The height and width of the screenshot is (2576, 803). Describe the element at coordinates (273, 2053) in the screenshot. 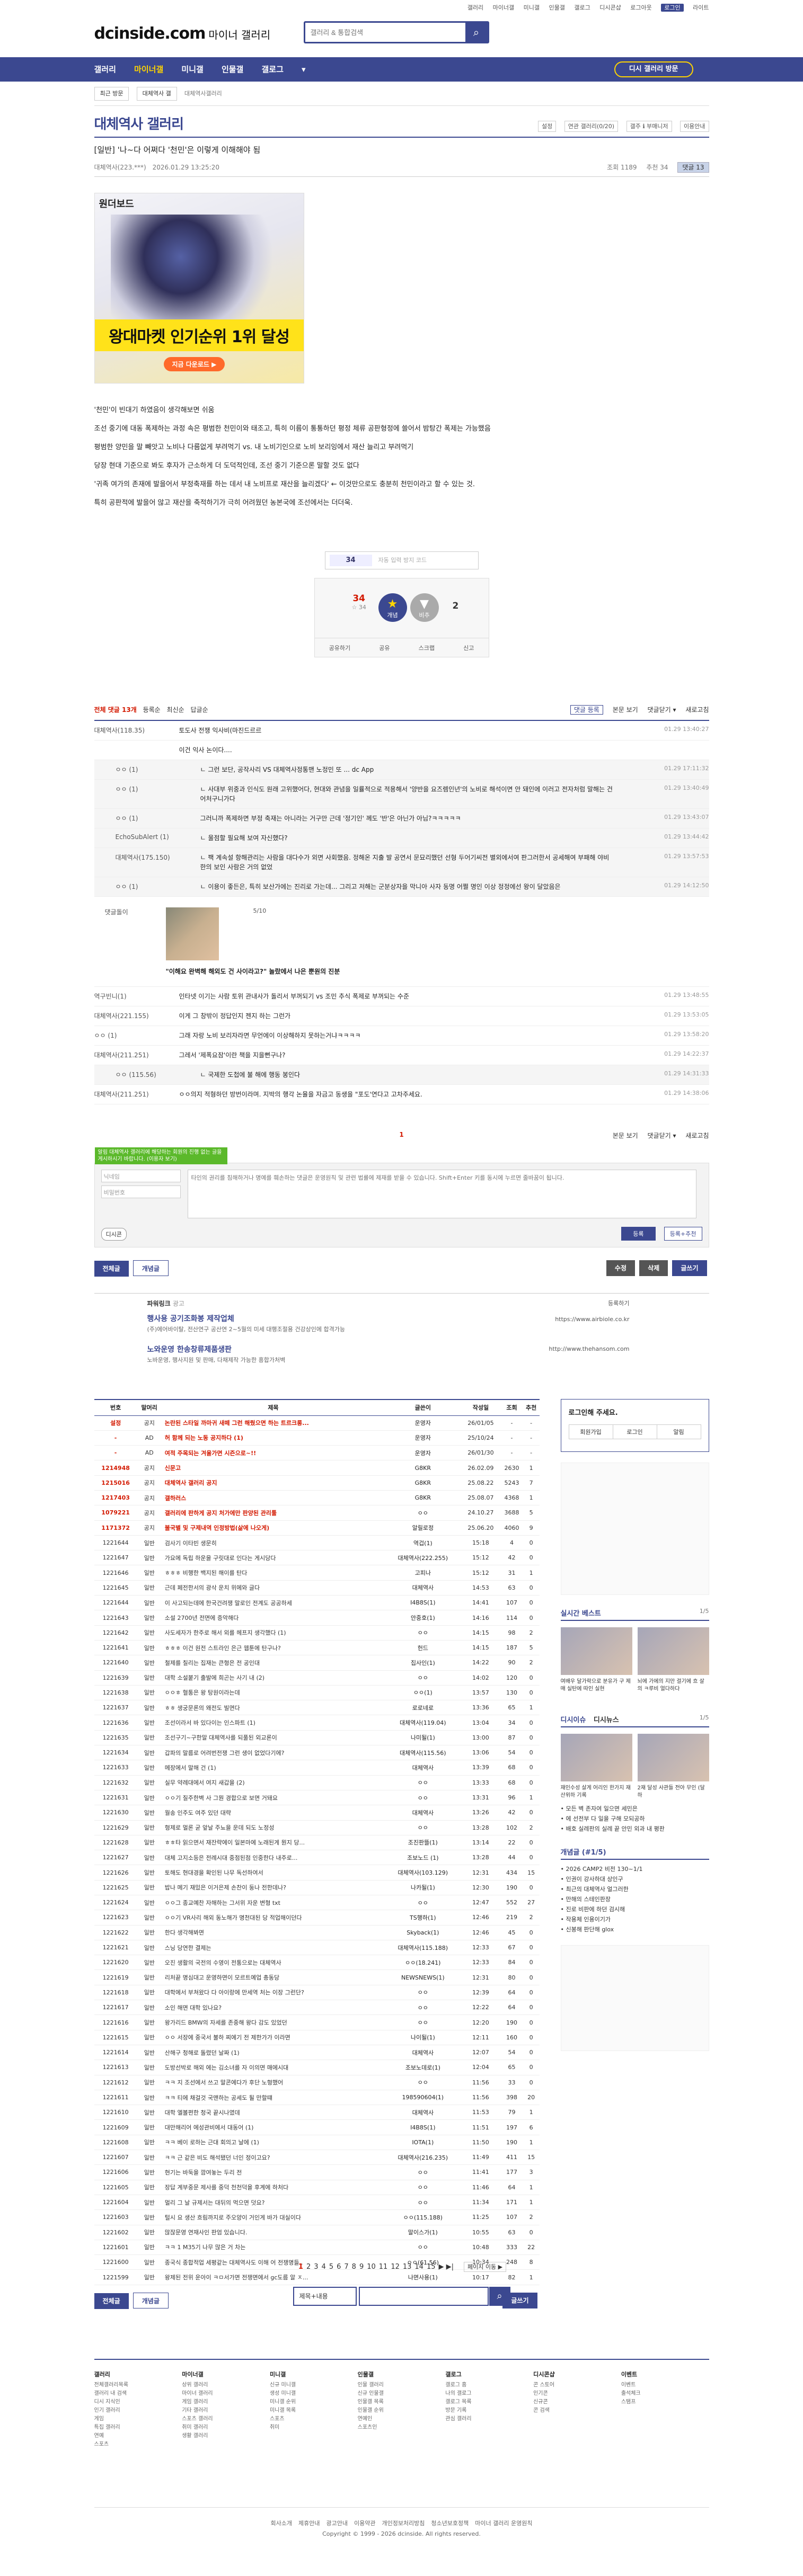

I see `row-title: 산해구 청해로 돌렸던 날짜 (1)` at that location.